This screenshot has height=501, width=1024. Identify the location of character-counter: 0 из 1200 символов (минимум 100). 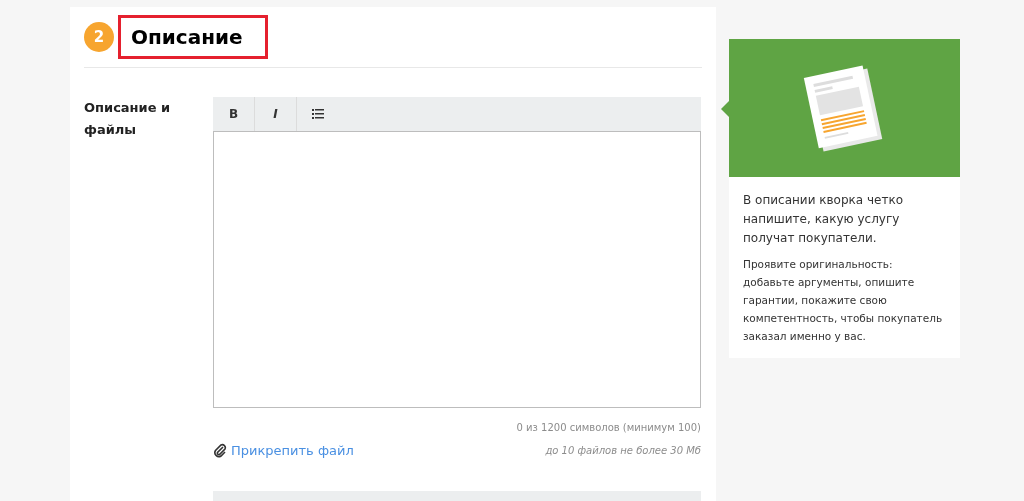
(608, 428).